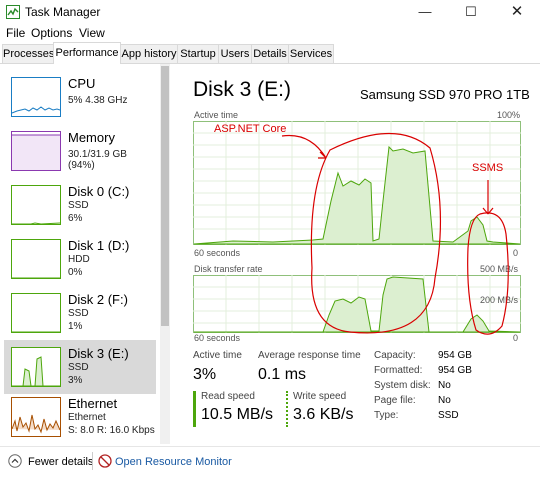 Image resolution: width=540 pixels, height=483 pixels. I want to click on sidebar-item-disk-1: Disk 1 (D:) HDD 0%, so click(80, 259).